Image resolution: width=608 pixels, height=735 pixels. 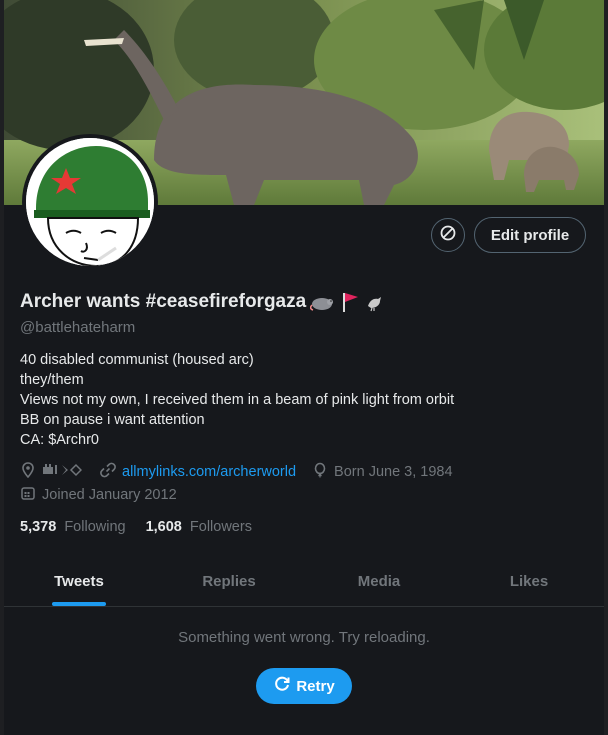 I want to click on bio-line: they/them, so click(x=52, y=380).